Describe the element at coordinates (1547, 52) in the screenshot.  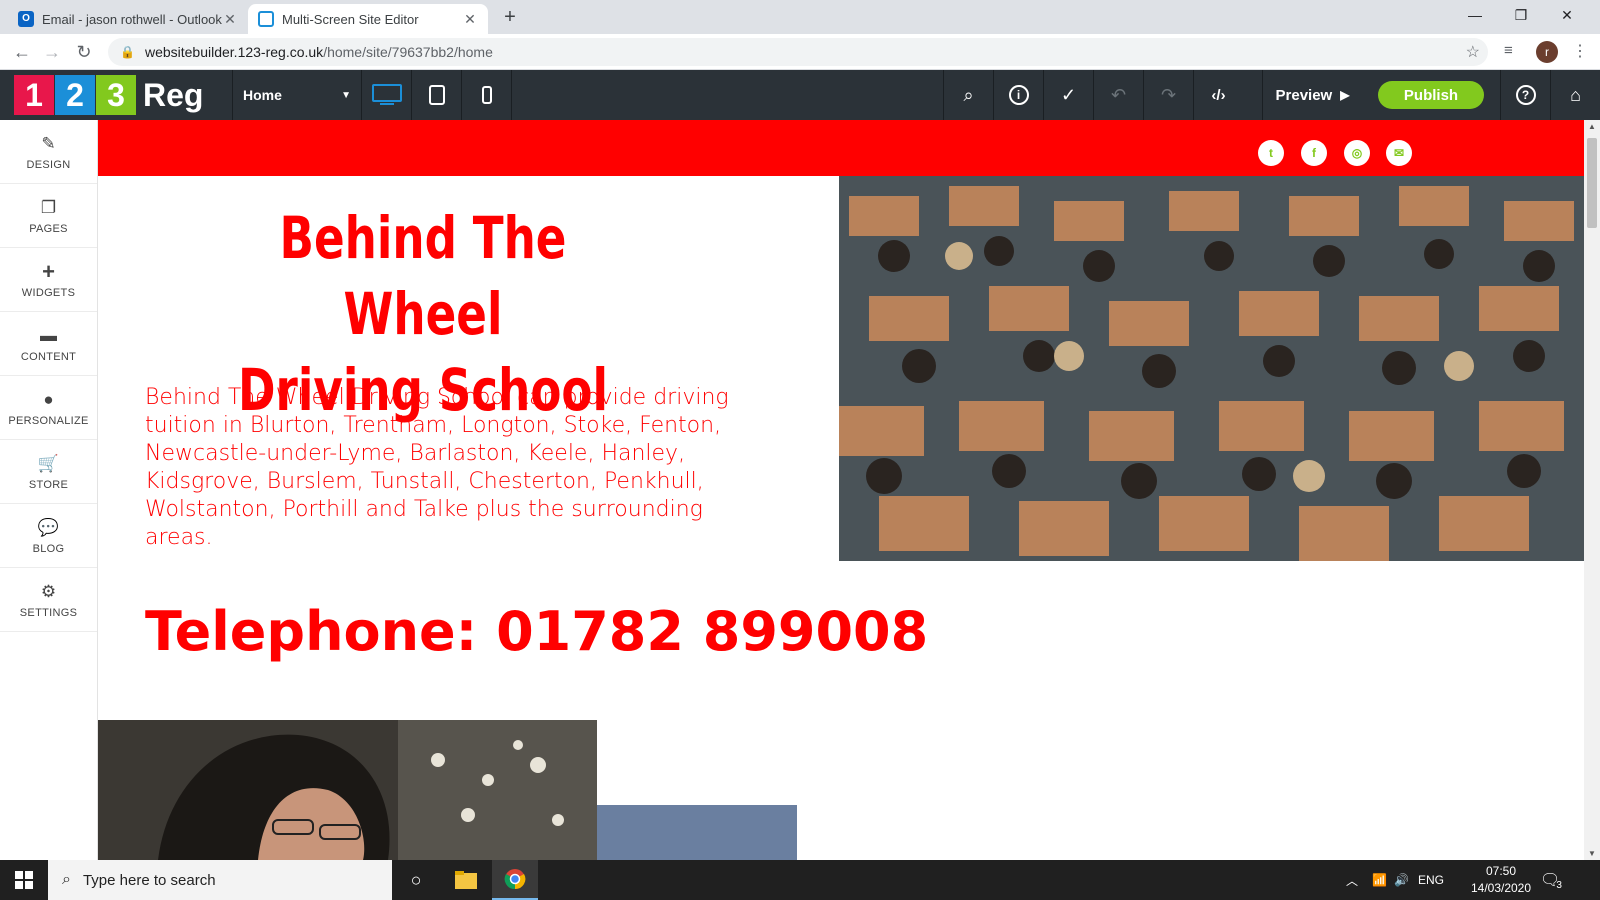
I see `profile-avatar: r` at that location.